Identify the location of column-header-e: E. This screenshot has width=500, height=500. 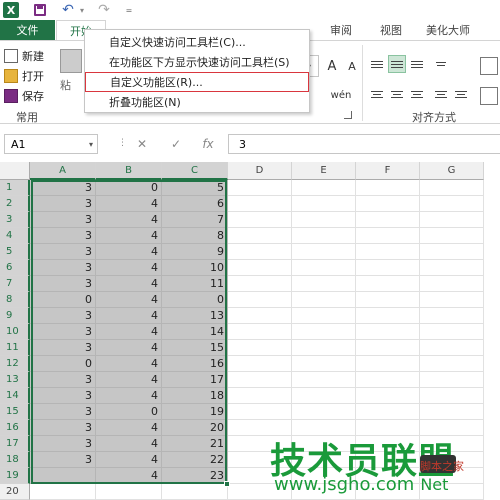
(324, 171).